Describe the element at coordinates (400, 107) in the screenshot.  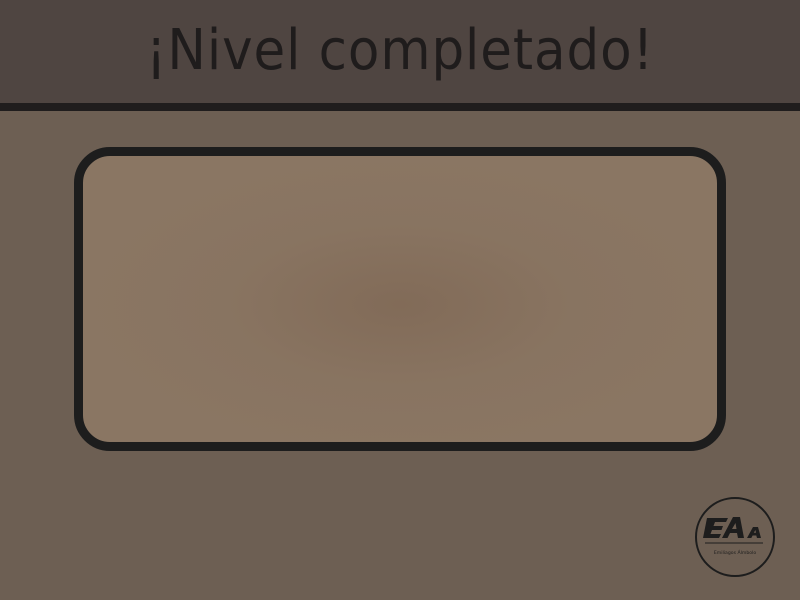
I see `header-divider` at that location.